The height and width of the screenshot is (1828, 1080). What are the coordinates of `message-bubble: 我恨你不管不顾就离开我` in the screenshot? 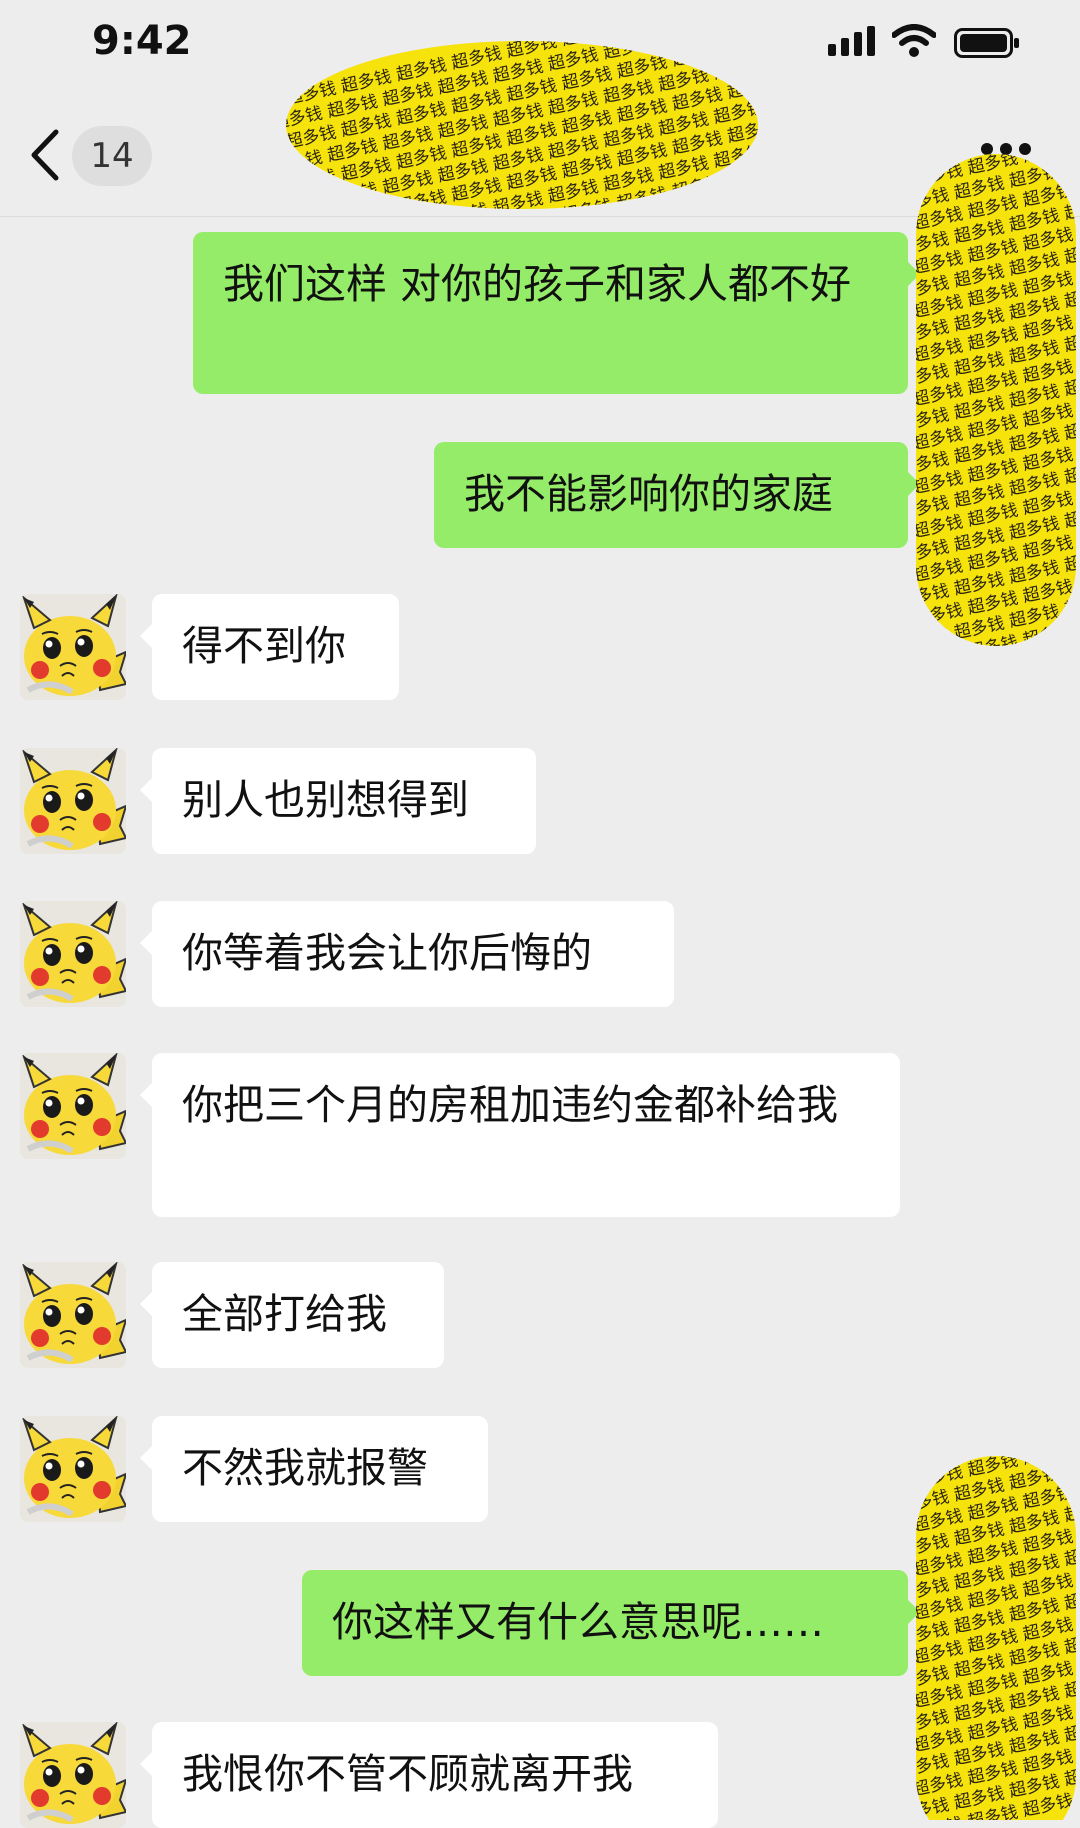 It's located at (435, 1775).